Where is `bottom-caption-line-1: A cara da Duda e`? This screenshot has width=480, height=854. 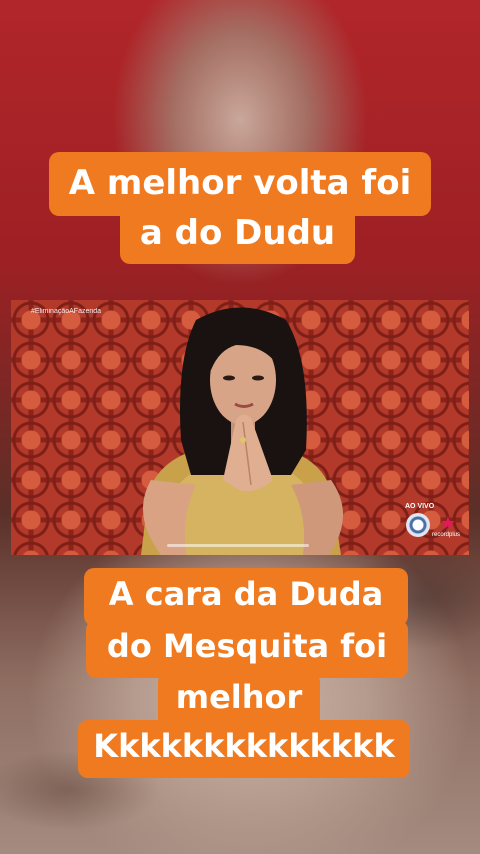 bottom-caption-line-1: A cara da Duda e is located at coordinates (246, 607).